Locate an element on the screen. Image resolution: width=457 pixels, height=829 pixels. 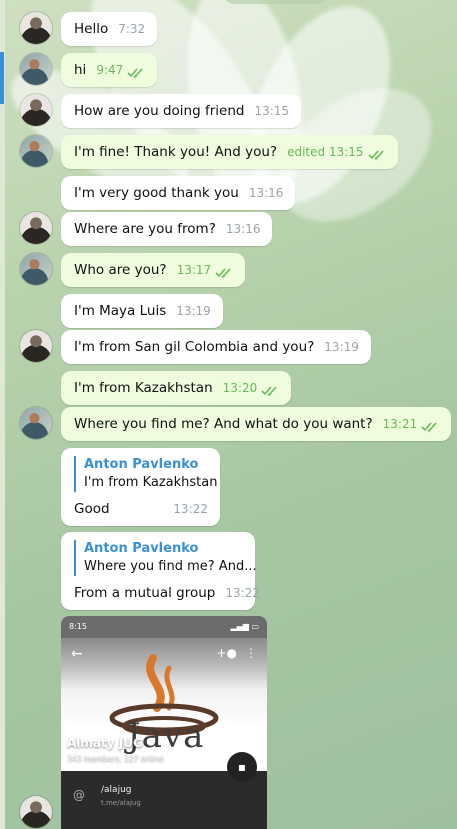
message-bubble: Where are you from? 13:16 is located at coordinates (167, 229).